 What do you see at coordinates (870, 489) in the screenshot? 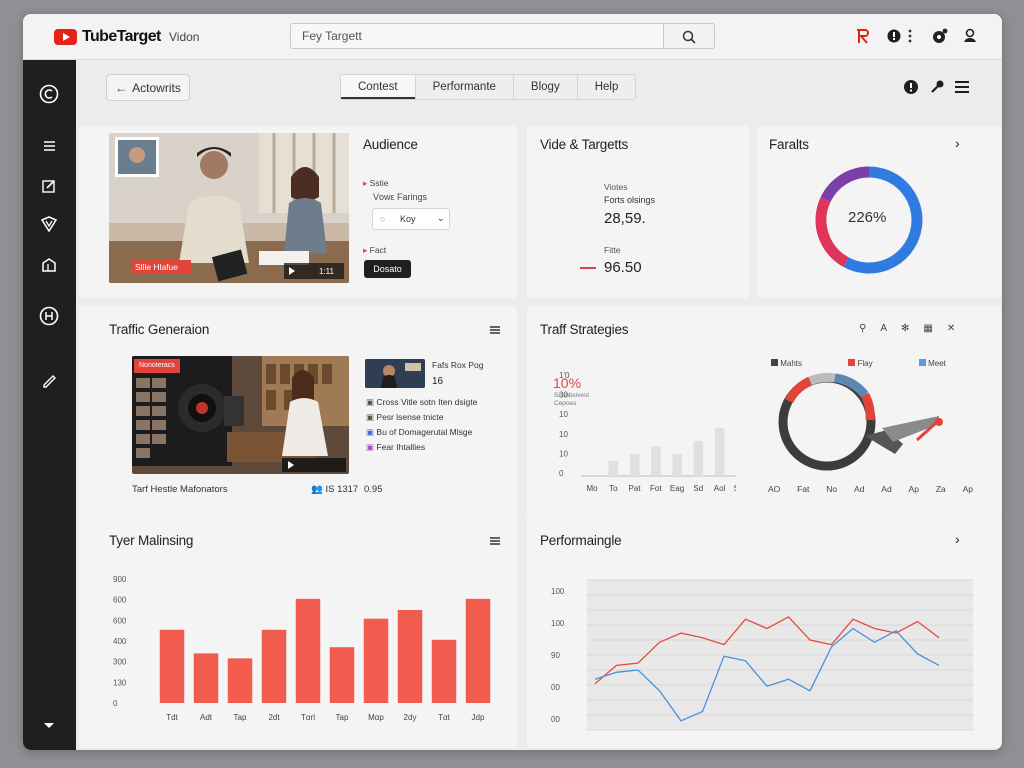
I see `donut-tick-labels: AO Fat No Ad Ad Ap Za Ap` at bounding box center [870, 489].